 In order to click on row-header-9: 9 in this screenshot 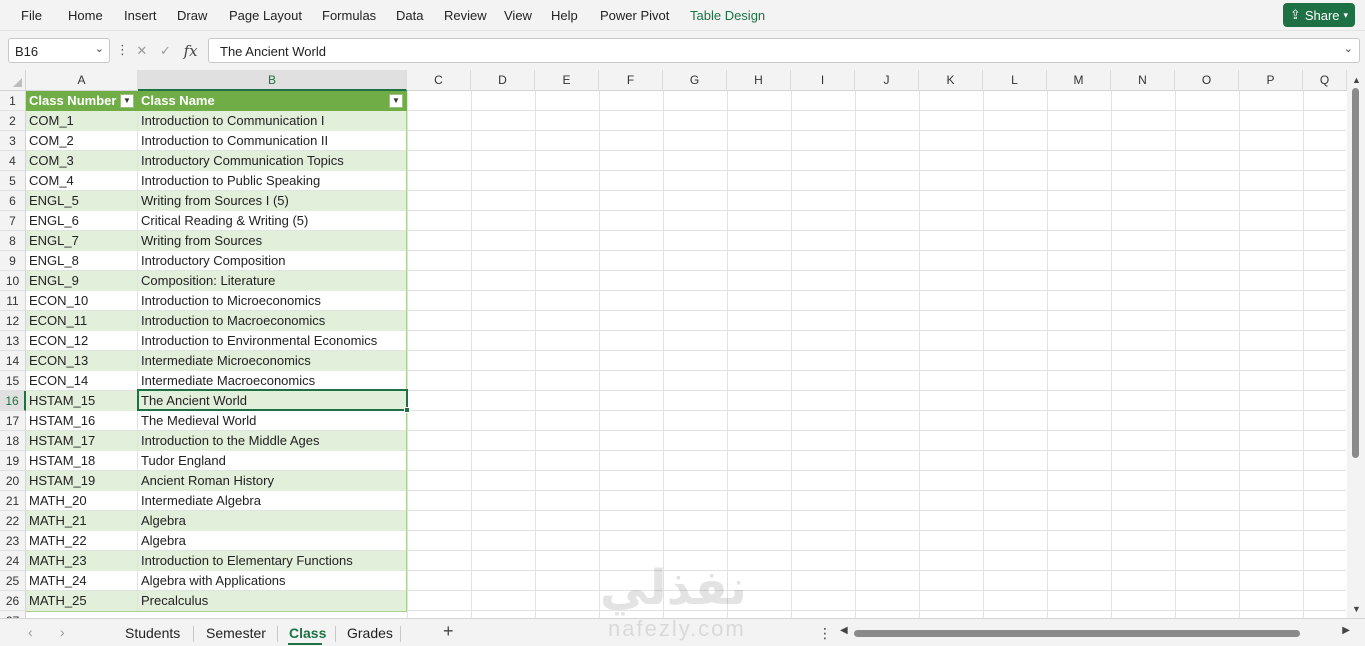, I will do `click(13, 261)`.